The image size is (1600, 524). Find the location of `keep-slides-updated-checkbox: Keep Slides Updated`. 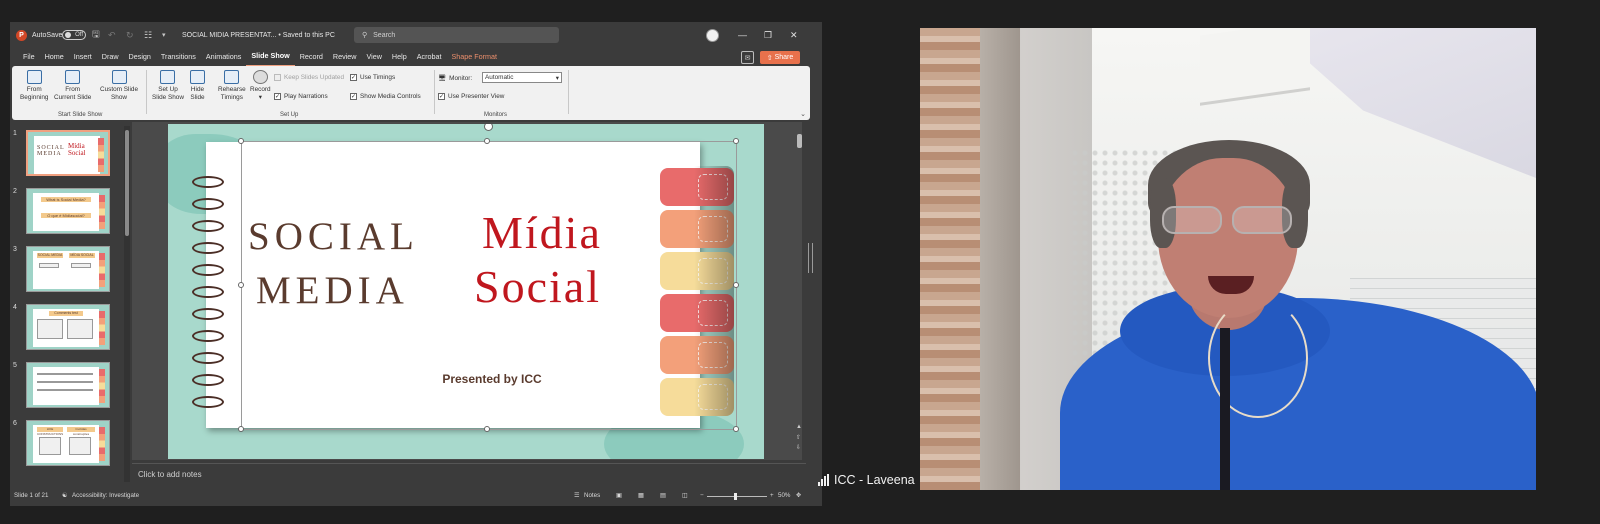

keep-slides-updated-checkbox: Keep Slides Updated is located at coordinates (309, 77).